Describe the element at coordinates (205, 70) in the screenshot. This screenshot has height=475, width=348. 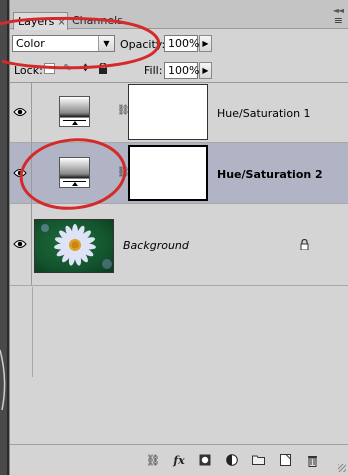
I see `fill-slider-button: ▶` at that location.